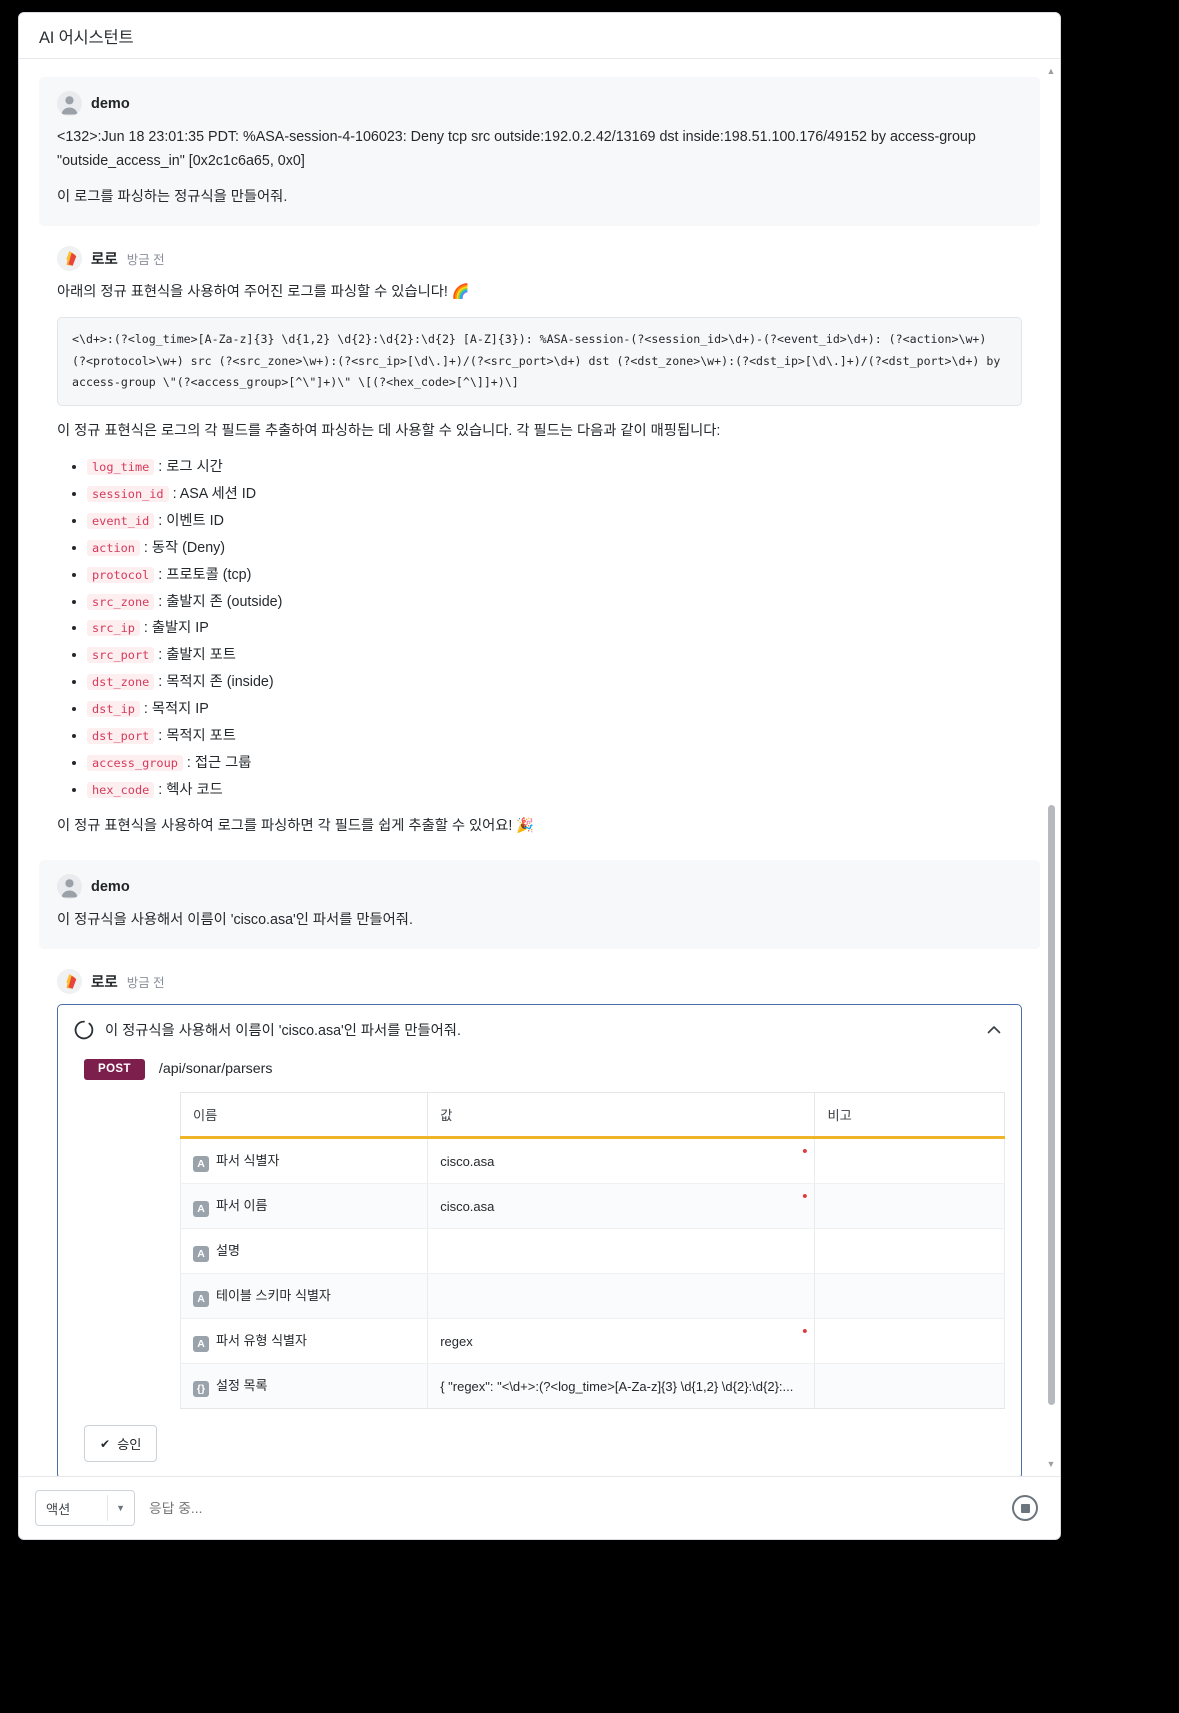 The image size is (1179, 1713). I want to click on page-title: AI 어시스턴트, so click(86, 37).